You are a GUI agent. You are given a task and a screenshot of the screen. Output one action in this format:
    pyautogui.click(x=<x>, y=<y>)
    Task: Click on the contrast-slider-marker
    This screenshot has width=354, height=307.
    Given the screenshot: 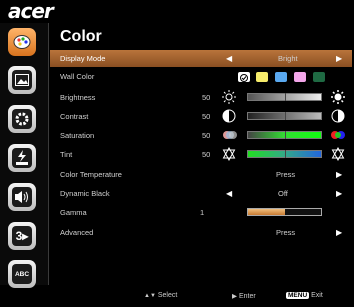 What is the action you would take?
    pyautogui.click(x=285, y=116)
    